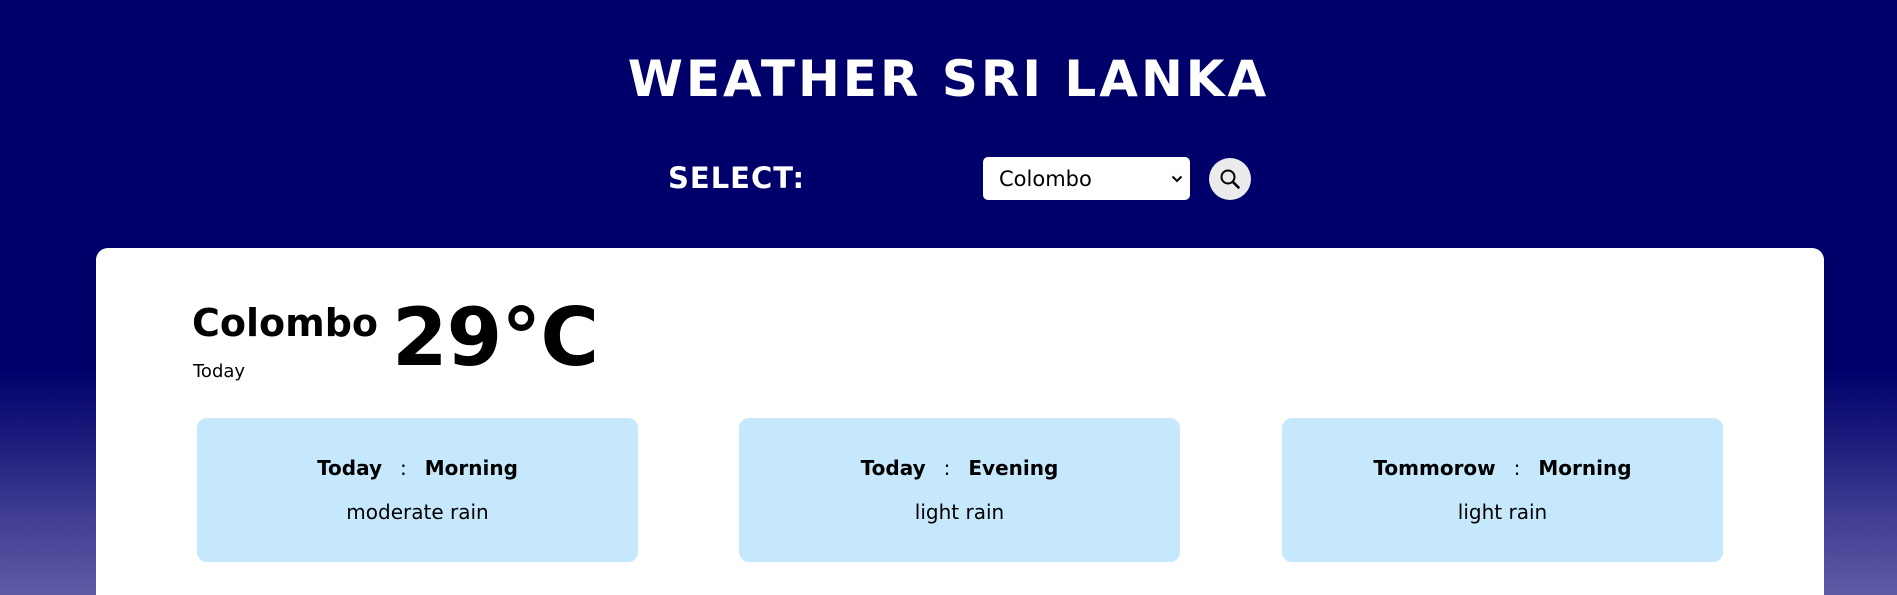 This screenshot has height=595, width=1897. I want to click on forecast-heading: Today: Evening, so click(959, 468).